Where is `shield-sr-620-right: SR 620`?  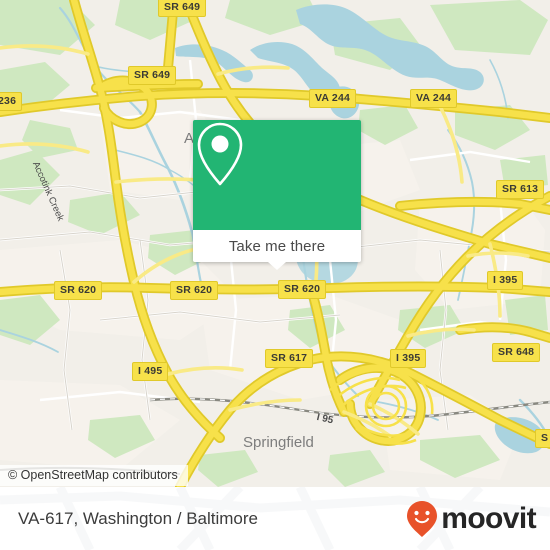 shield-sr-620-right: SR 620 is located at coordinates (302, 289).